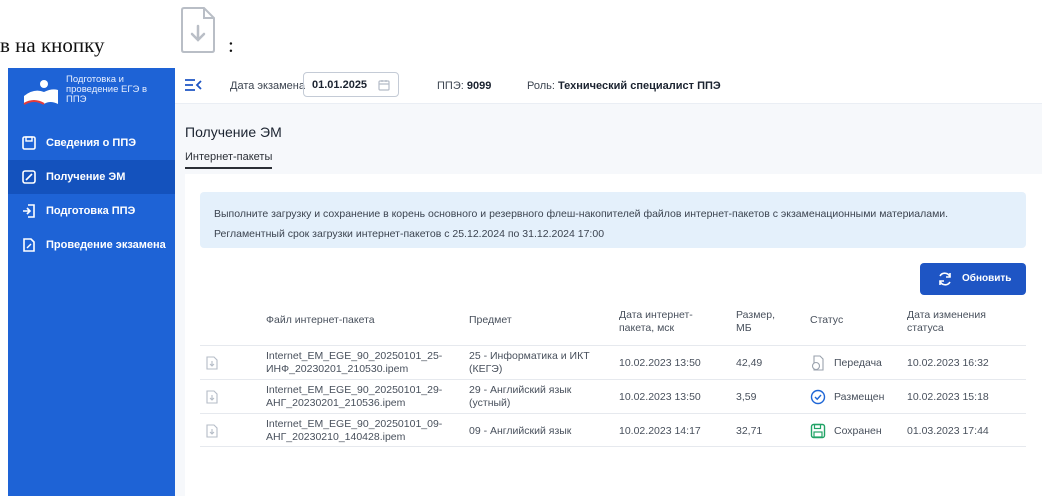 The width and height of the screenshot is (1042, 496). Describe the element at coordinates (490, 320) in the screenshot. I see `column-header-subject: Предмет` at that location.